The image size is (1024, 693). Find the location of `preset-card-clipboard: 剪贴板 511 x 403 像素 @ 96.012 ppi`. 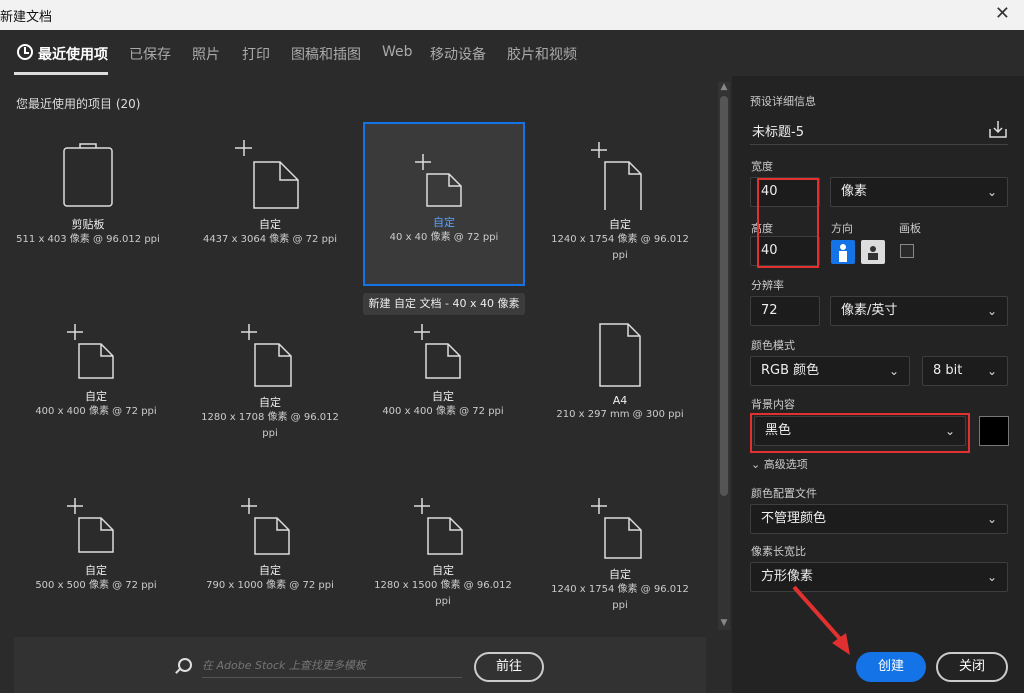

preset-card-clipboard: 剪贴板 511 x 403 像素 @ 96.012 ppi is located at coordinates (88, 205).